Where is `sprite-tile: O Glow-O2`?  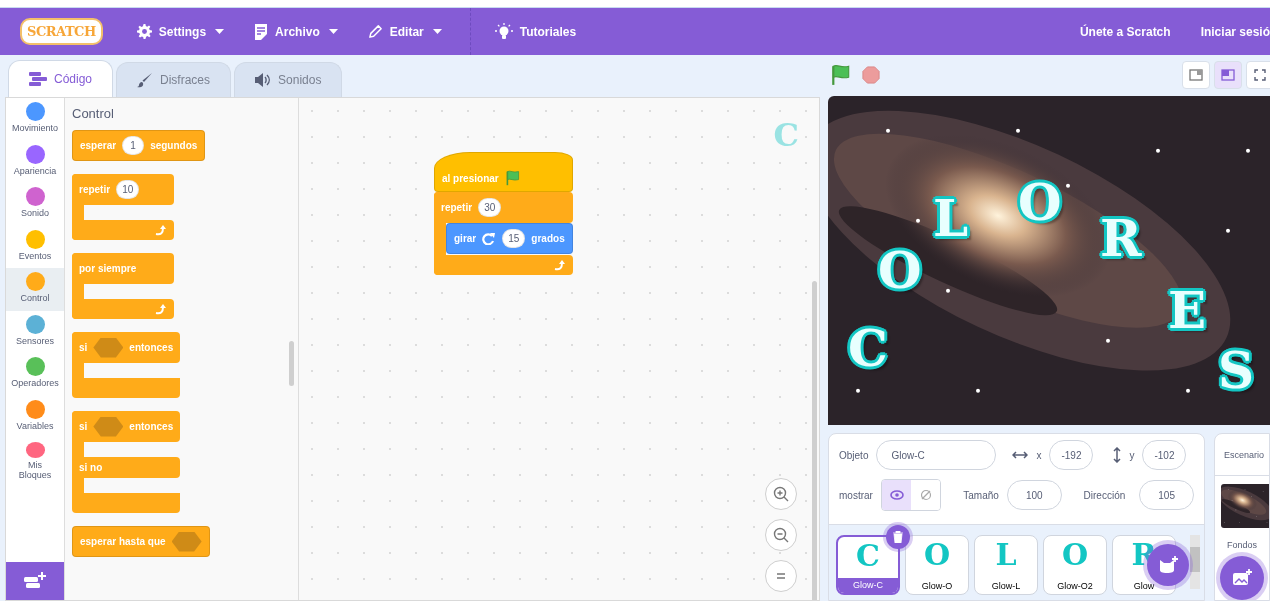 sprite-tile: O Glow-O2 is located at coordinates (1075, 565).